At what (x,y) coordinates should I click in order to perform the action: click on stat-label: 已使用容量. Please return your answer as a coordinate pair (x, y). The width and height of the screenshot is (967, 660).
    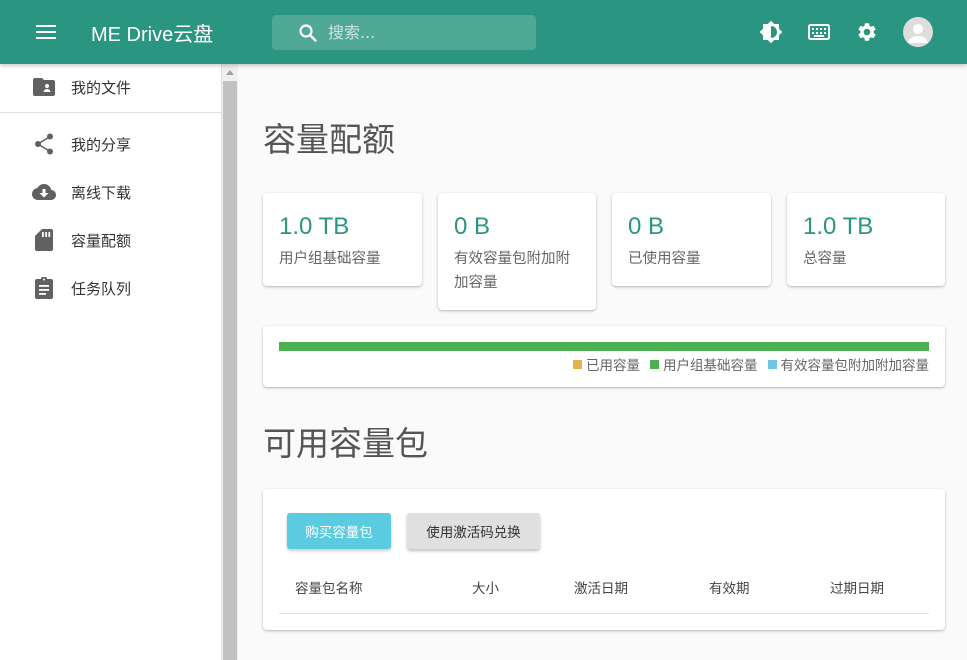
    Looking at the image, I should click on (664, 259).